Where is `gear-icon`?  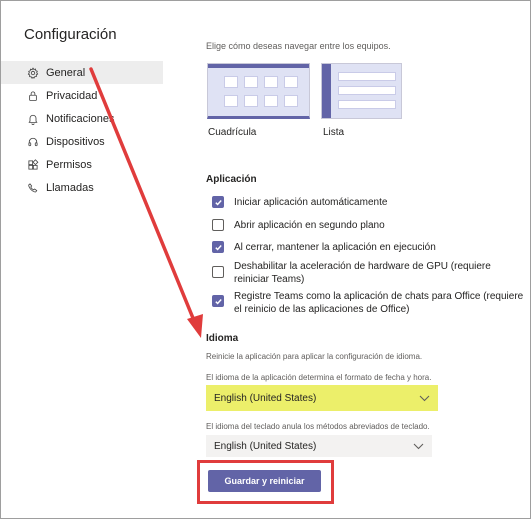
gear-icon is located at coordinates (33, 73).